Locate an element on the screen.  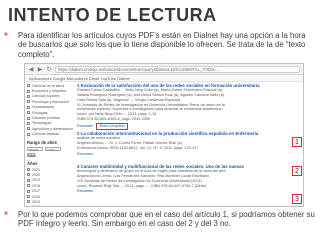
annotation-badge-2: 2 is located at coordinates (297, 171).